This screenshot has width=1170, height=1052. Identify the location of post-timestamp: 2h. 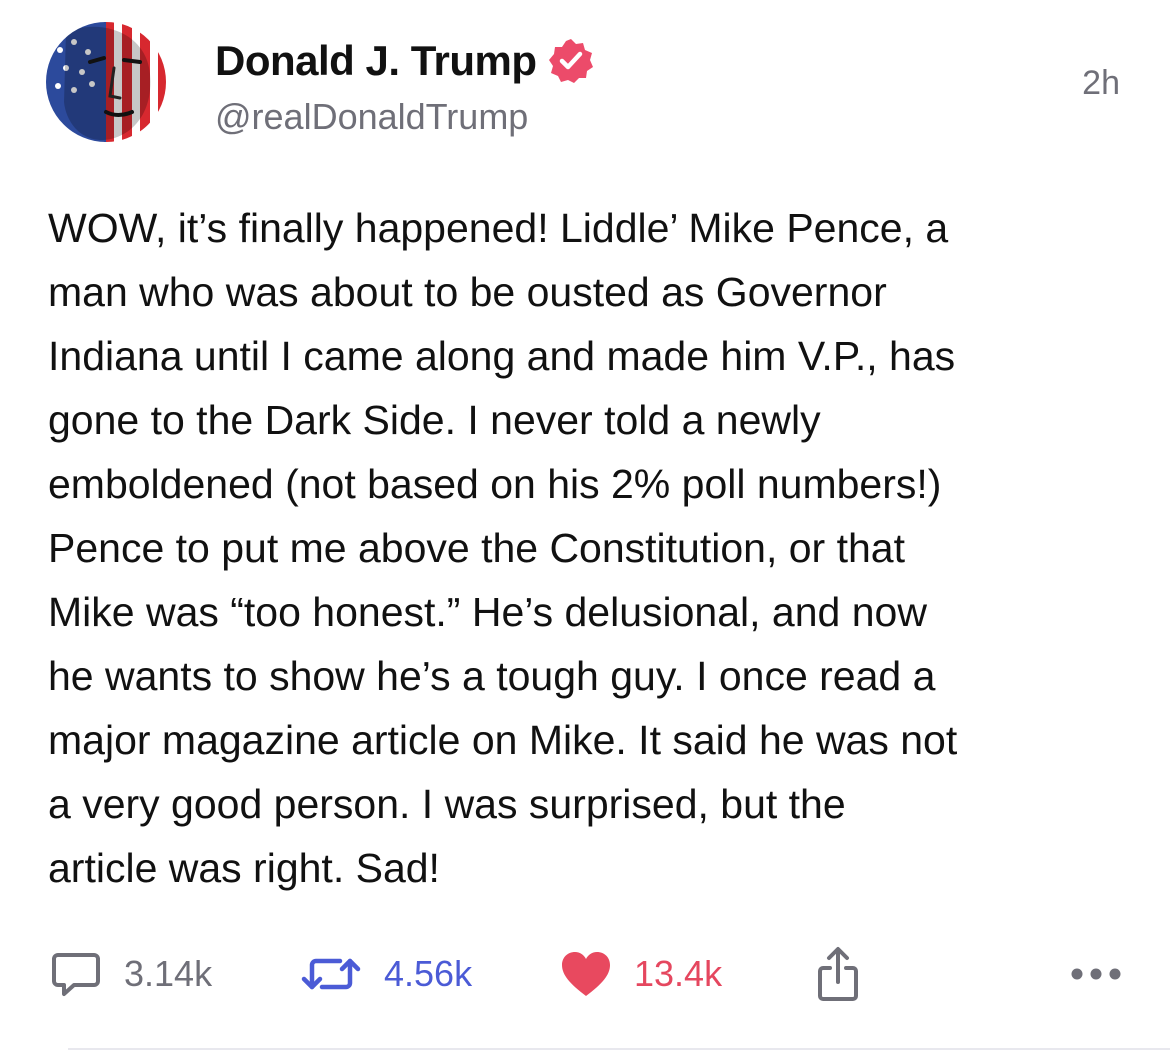
(1101, 83).